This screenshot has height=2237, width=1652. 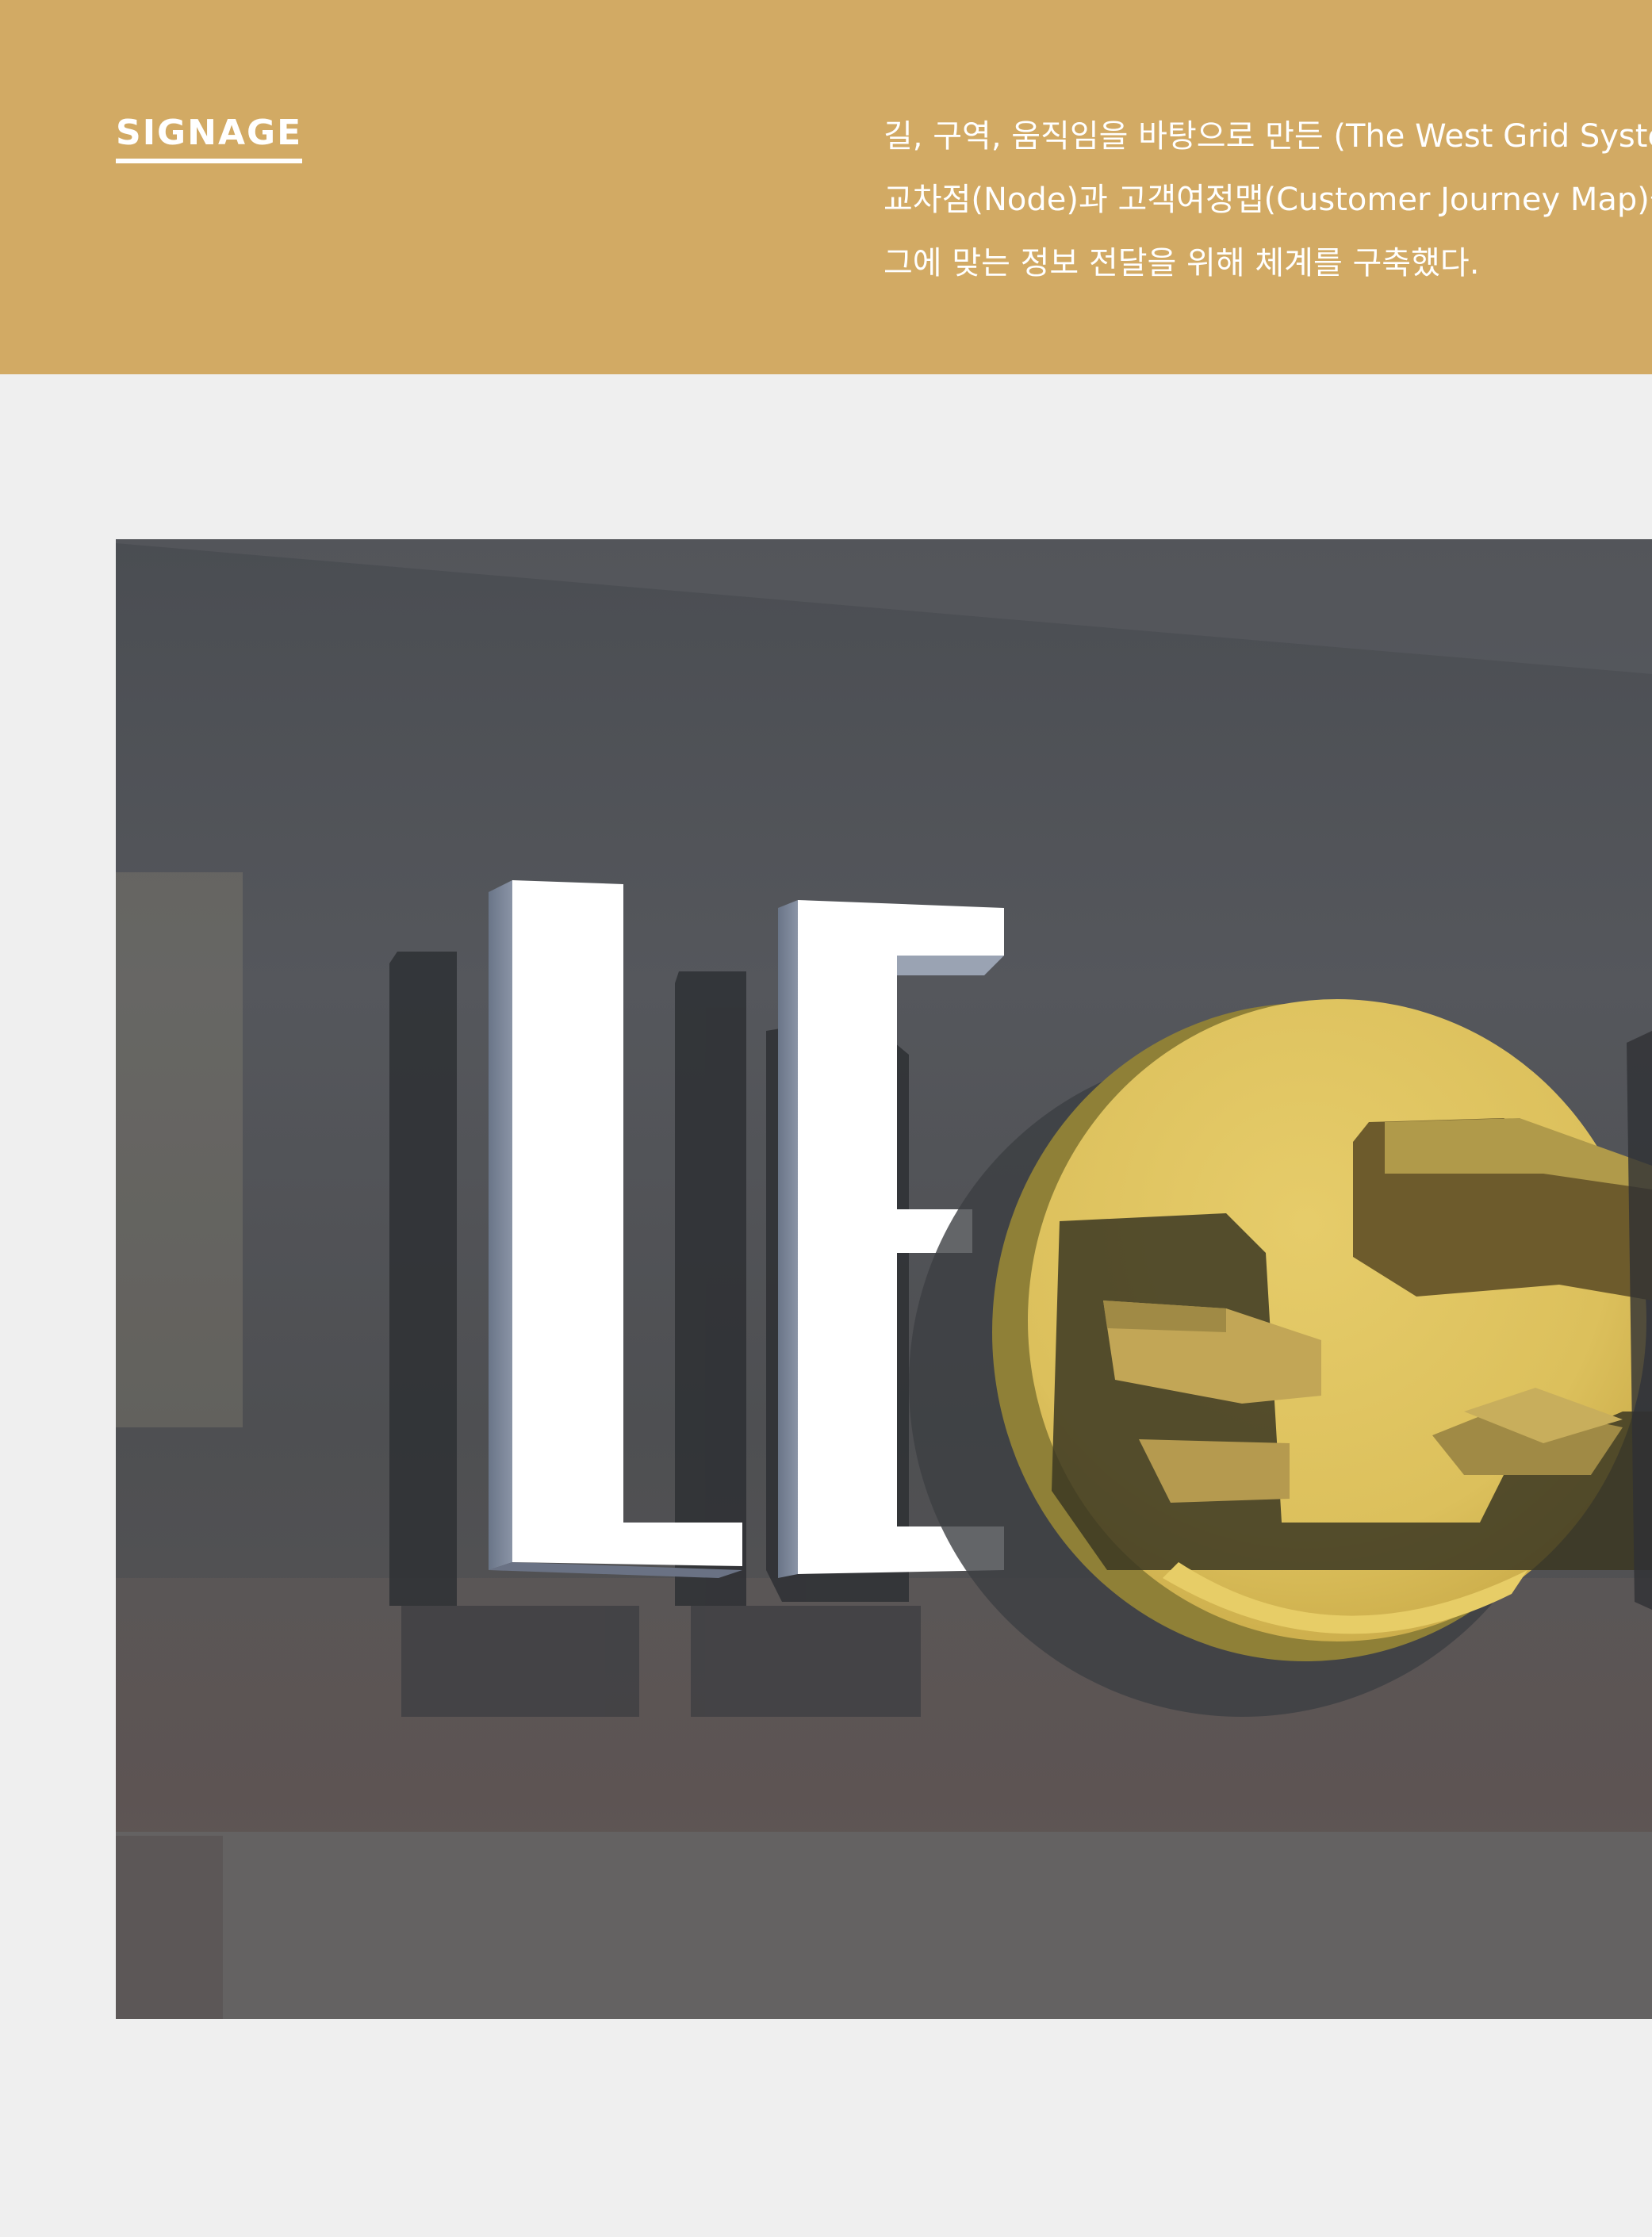 I want to click on description-line: 그에 맞는 정보 전달을 위해 체계를 구축했다., so click(x=1181, y=263).